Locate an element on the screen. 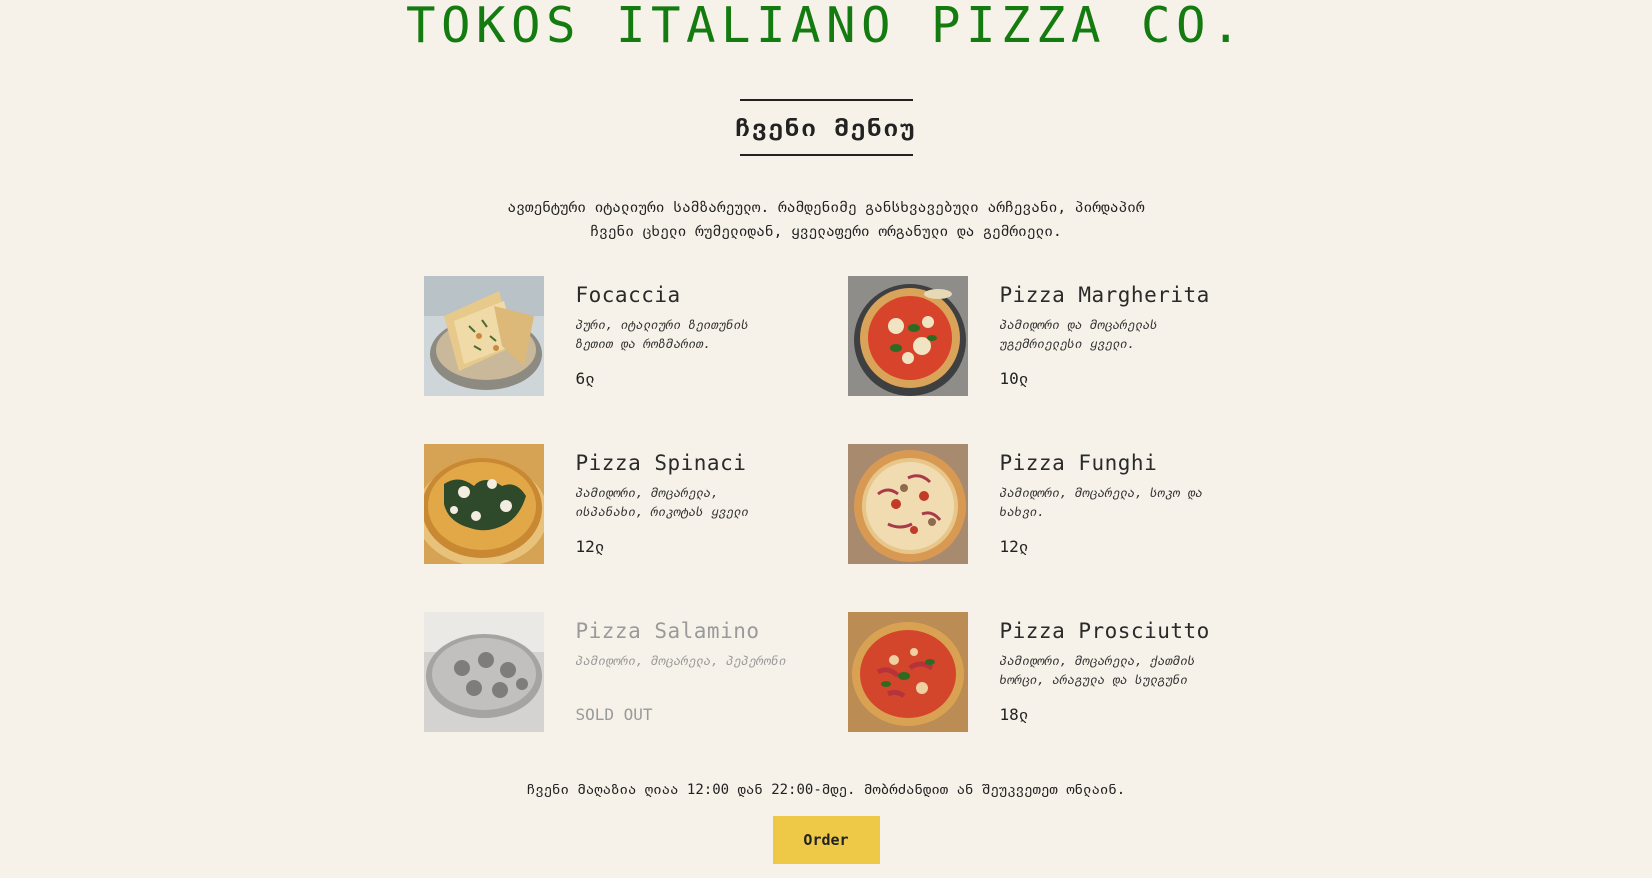 Image resolution: width=1652 pixels, height=878 pixels. focaccia-photo is located at coordinates (483, 336).